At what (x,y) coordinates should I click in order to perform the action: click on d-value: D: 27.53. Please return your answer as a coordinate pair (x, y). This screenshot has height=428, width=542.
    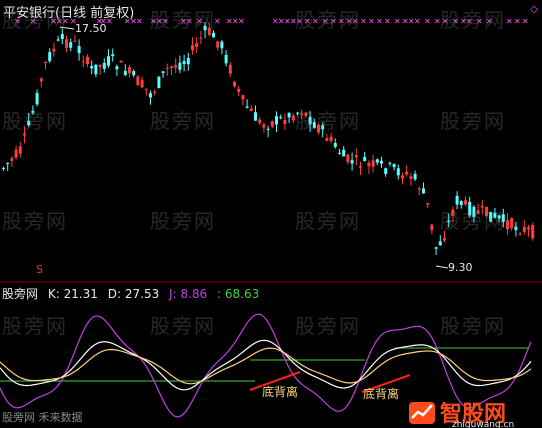
    Looking at the image, I should click on (133, 294).